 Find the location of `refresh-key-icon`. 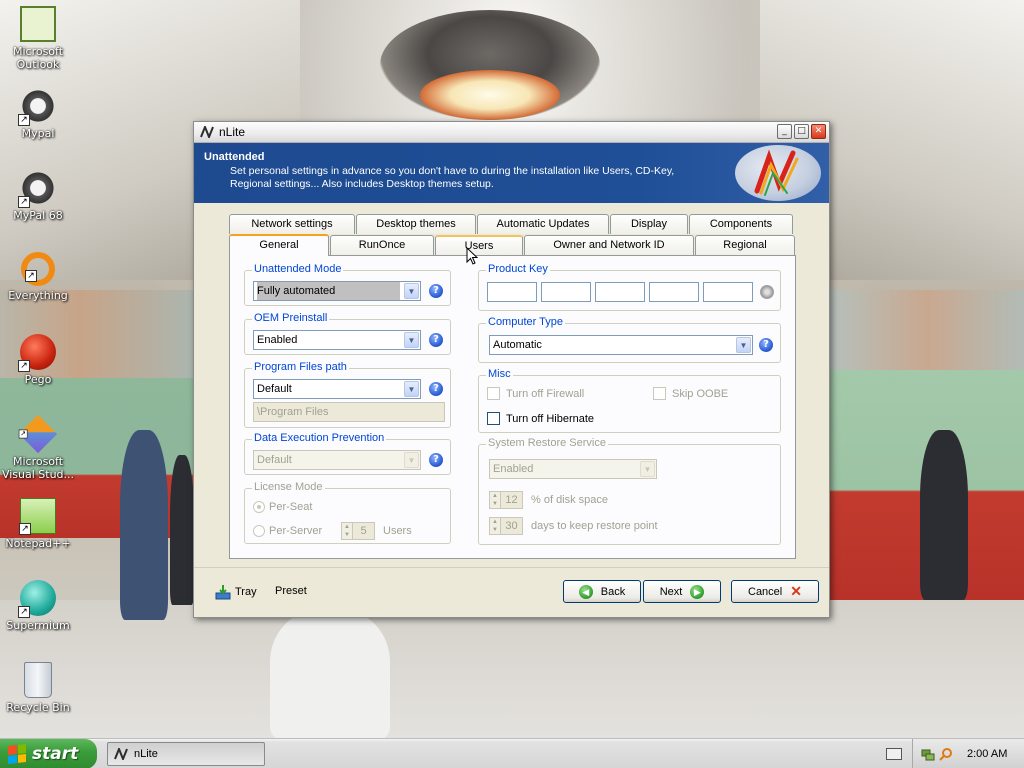

refresh-key-icon is located at coordinates (767, 292).